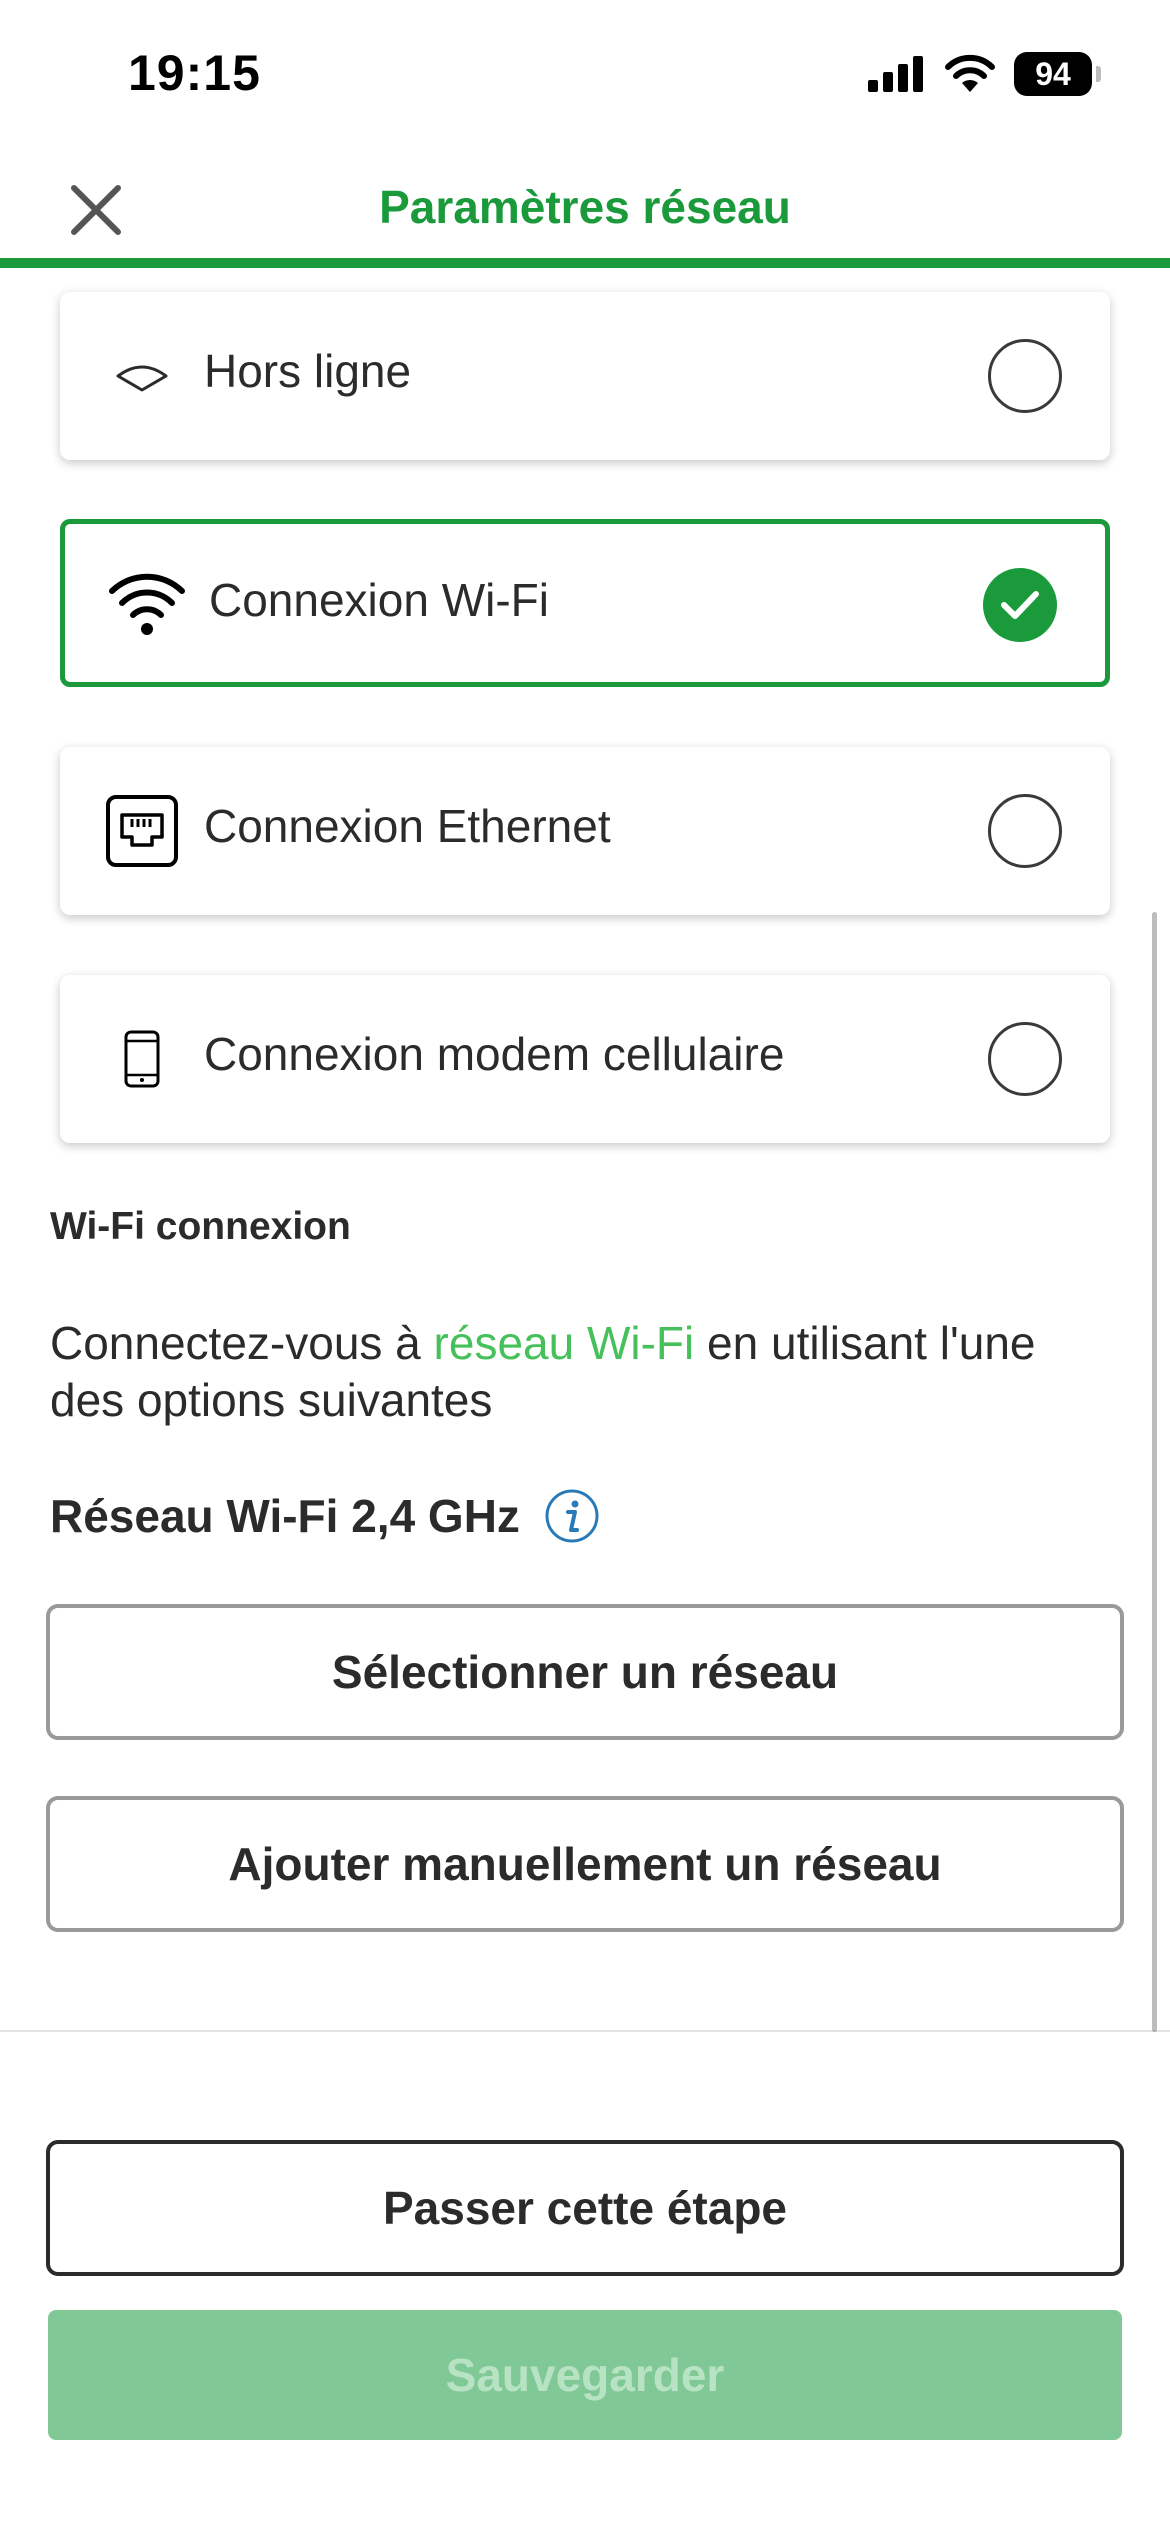 This screenshot has width=1170, height=2532. I want to click on wifi-icon, so click(147, 603).